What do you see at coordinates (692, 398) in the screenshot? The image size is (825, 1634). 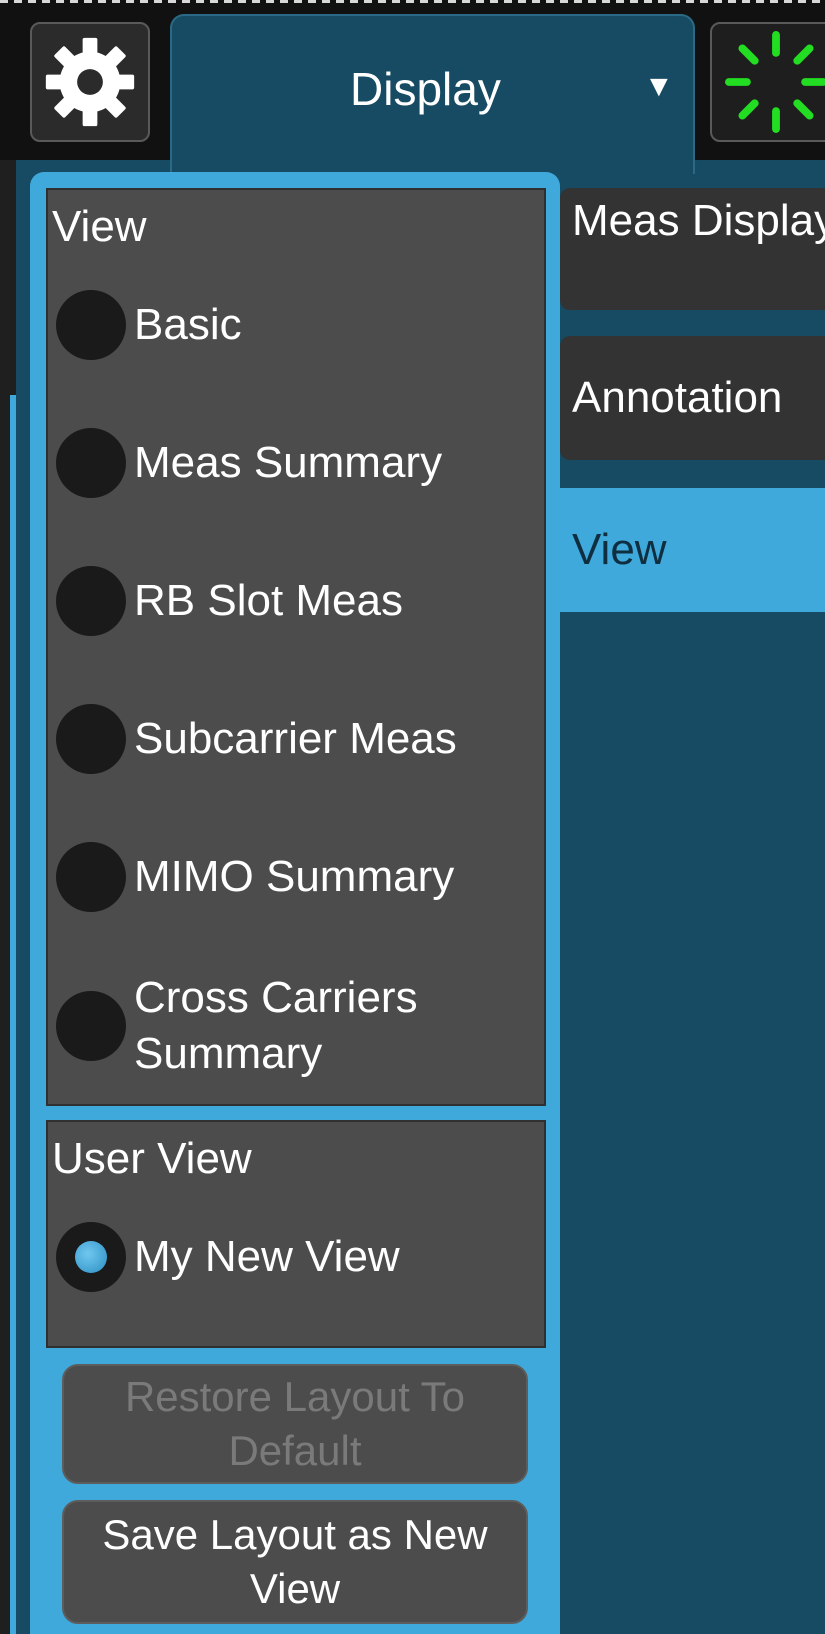 I see `tab-annotation: Annotation` at bounding box center [692, 398].